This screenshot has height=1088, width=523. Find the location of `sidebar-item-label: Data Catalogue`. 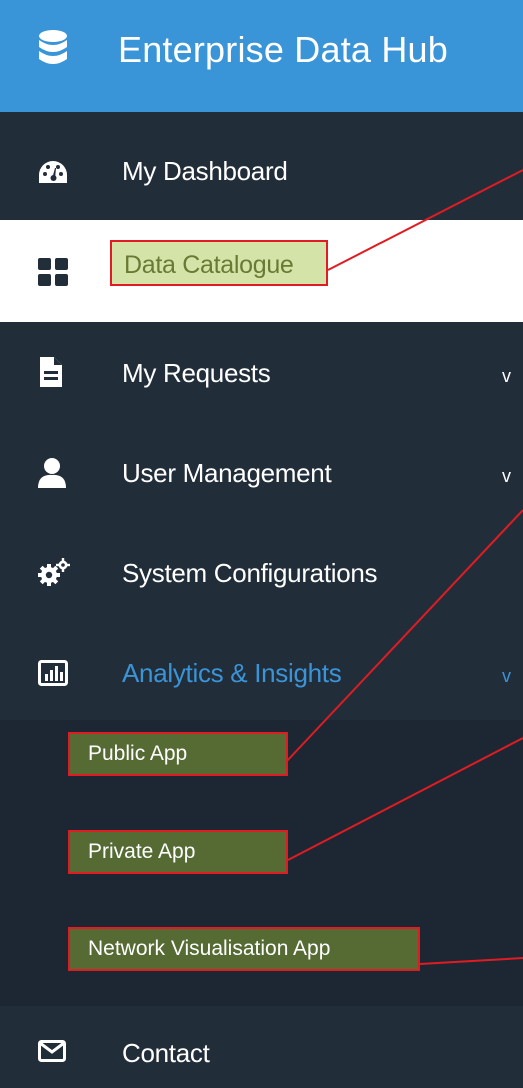

sidebar-item-label: Data Catalogue is located at coordinates (219, 263).